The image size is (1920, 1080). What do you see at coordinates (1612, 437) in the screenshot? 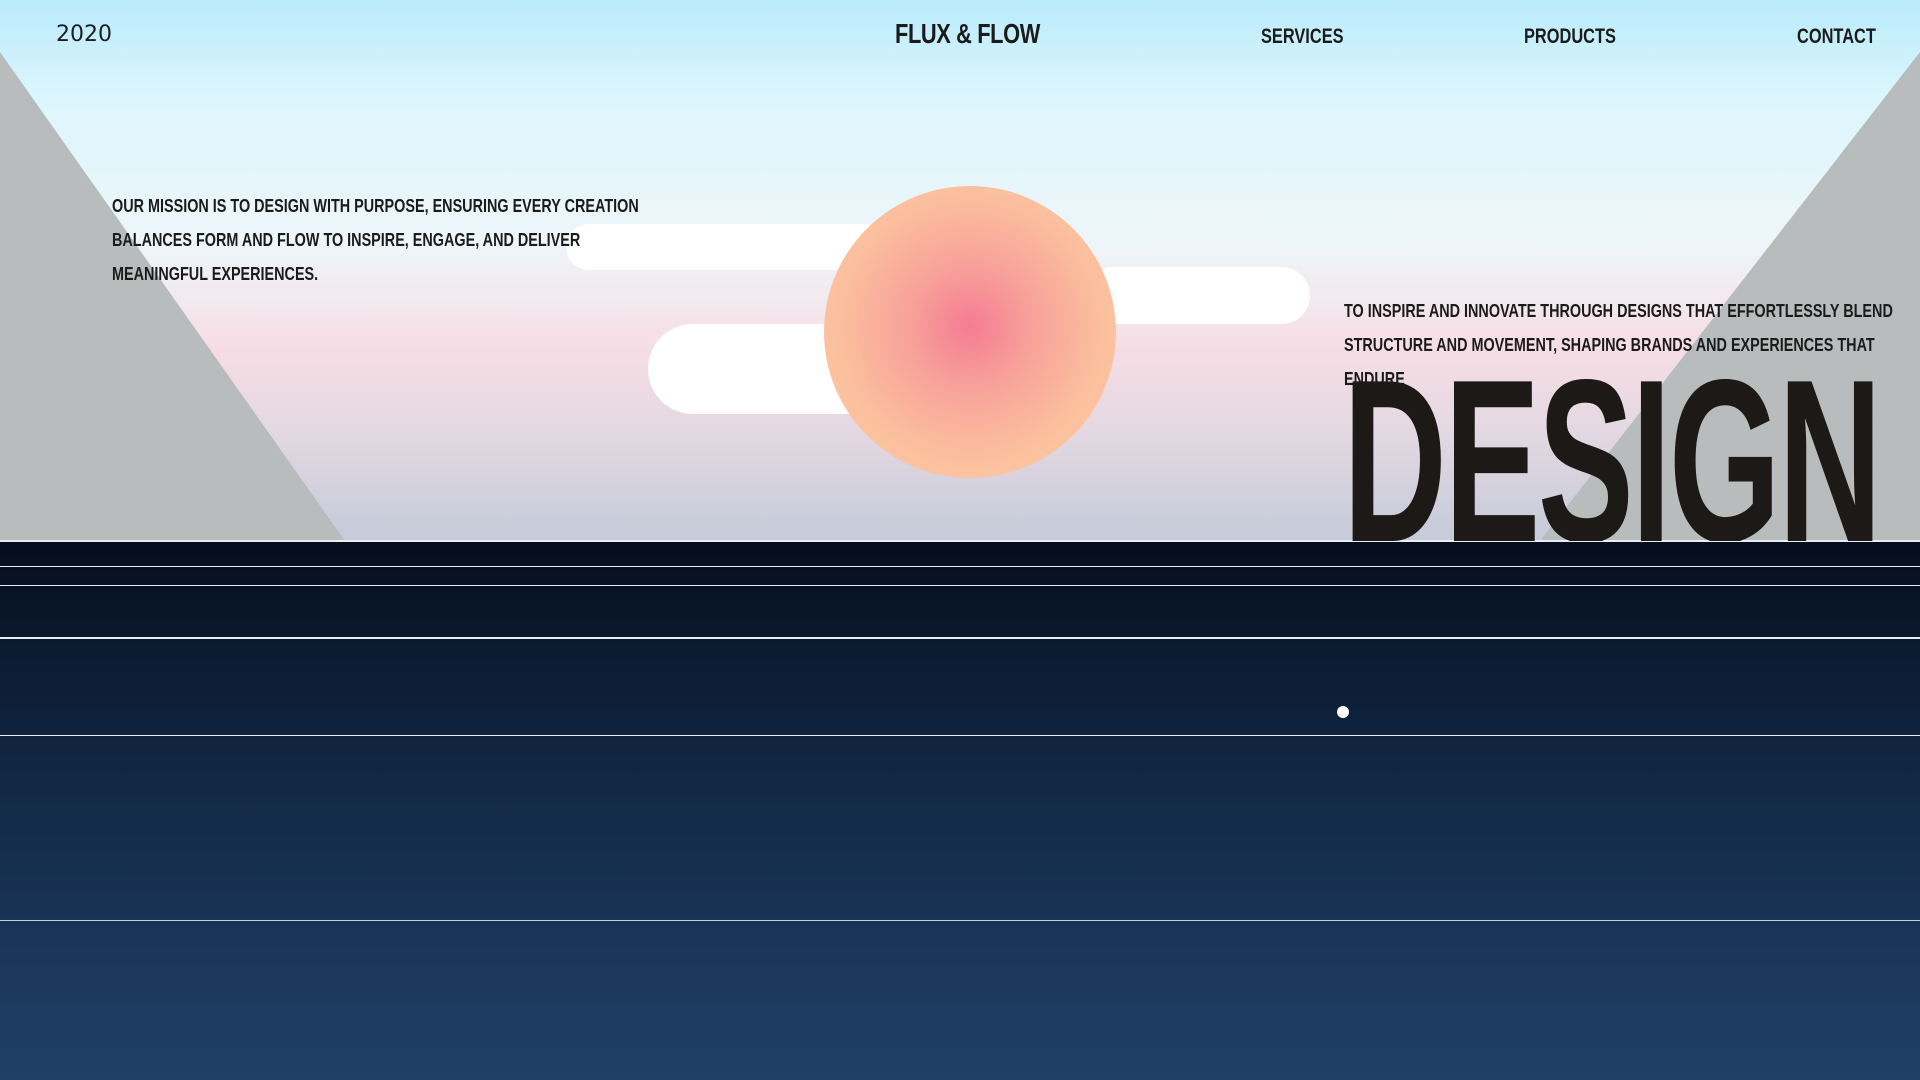
I see `design-headline: DESIGN` at bounding box center [1612, 437].